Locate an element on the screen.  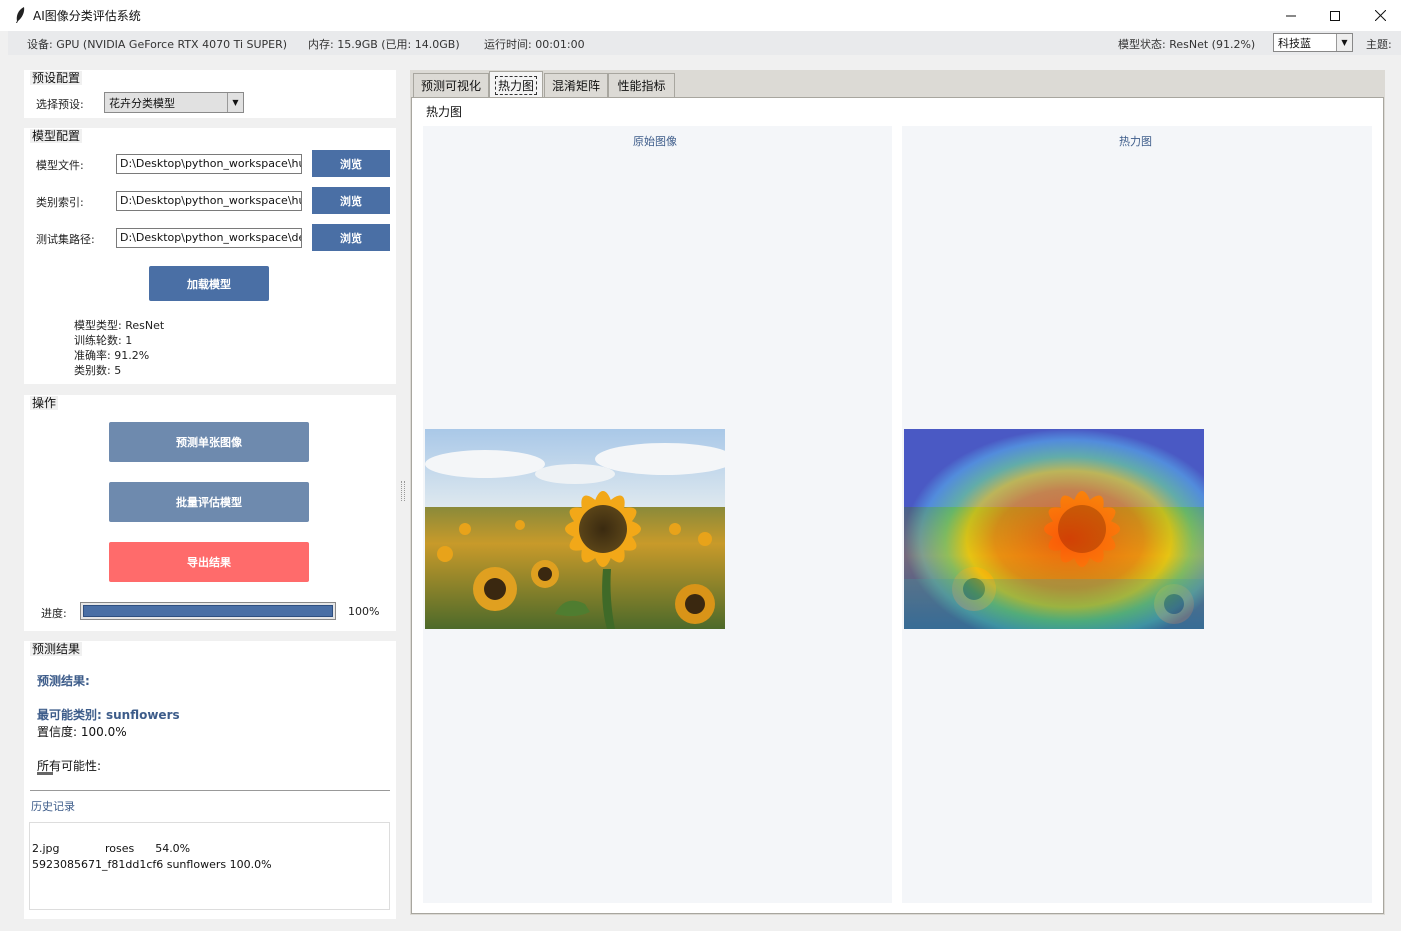
progress-bar is located at coordinates (208, 611).